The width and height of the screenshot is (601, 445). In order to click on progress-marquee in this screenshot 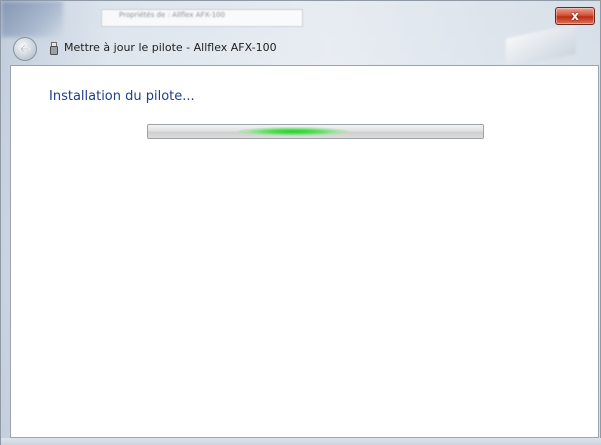, I will do `click(293, 131)`.